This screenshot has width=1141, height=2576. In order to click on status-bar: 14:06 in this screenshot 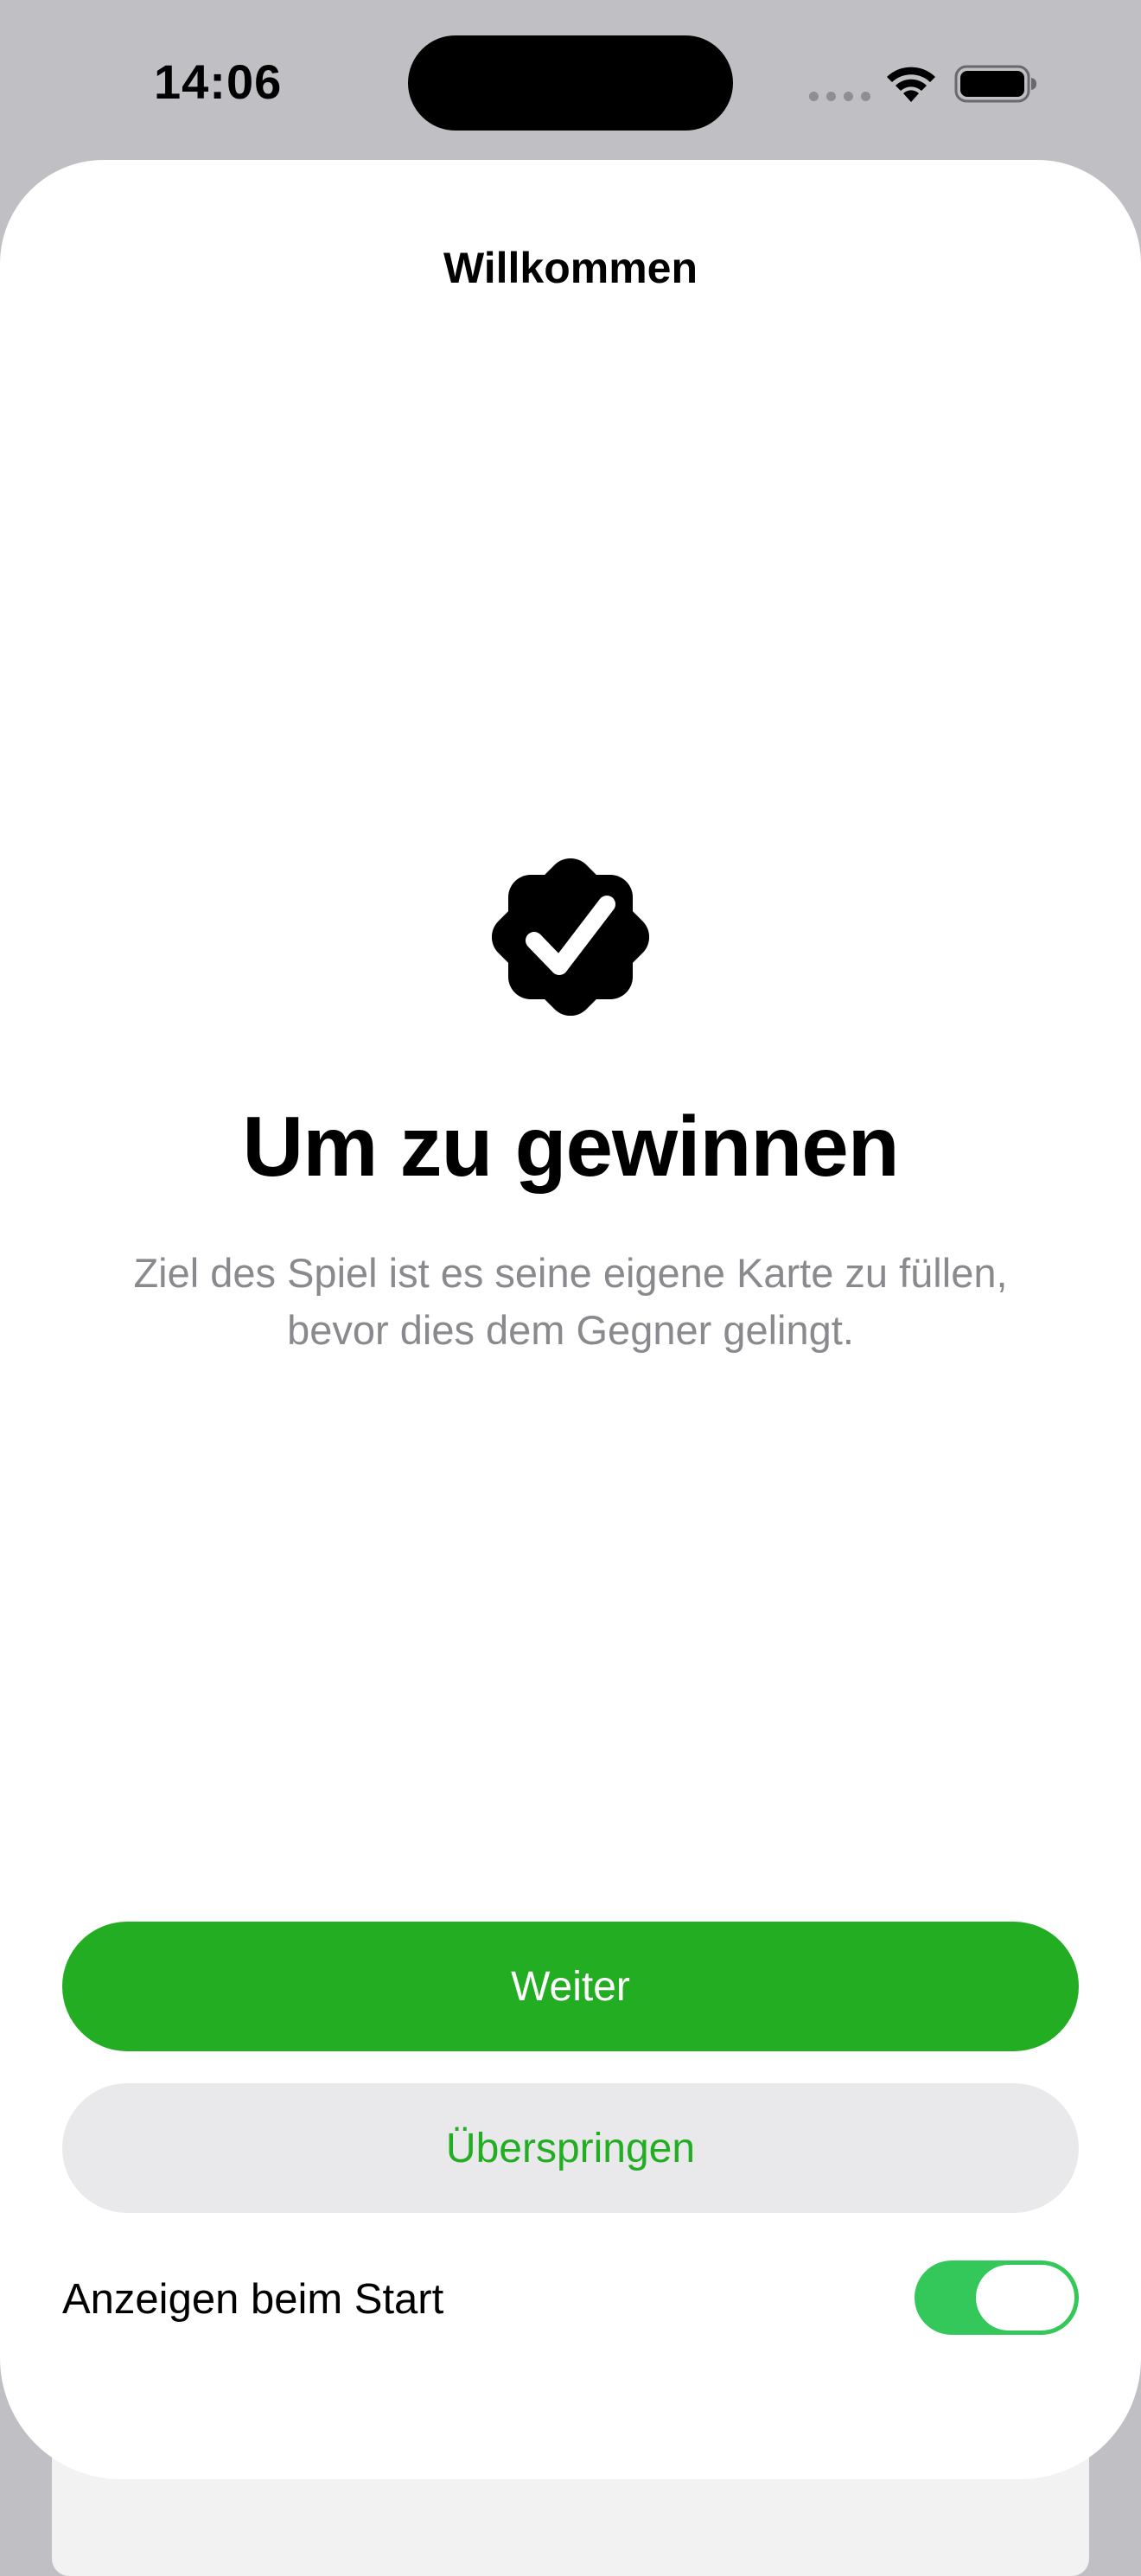, I will do `click(570, 80)`.